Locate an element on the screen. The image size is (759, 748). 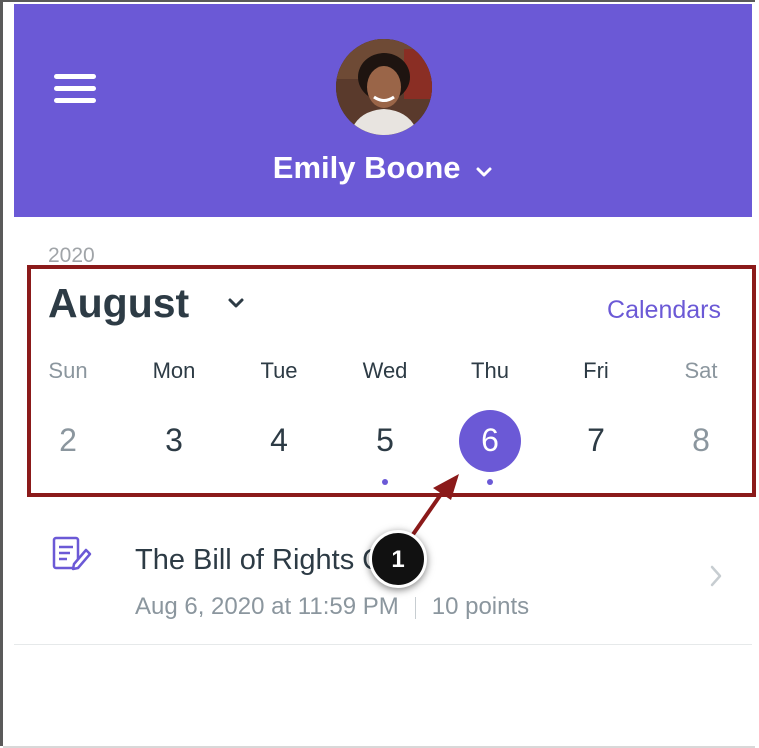
event-meta: Aug 6, 2020 at 11:59 PM 10 points is located at coordinates (332, 607).